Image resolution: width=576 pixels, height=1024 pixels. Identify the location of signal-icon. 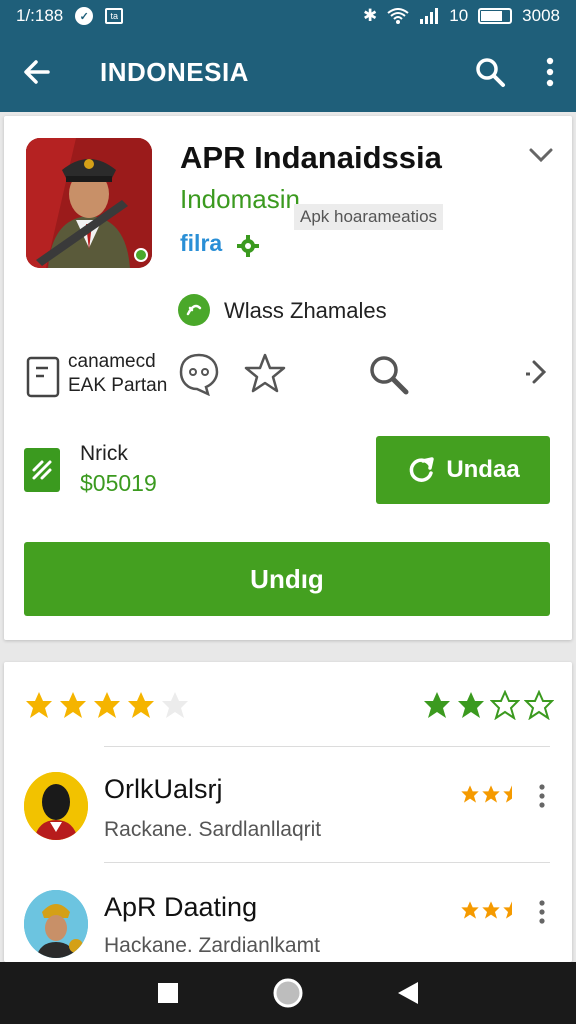
(429, 16).